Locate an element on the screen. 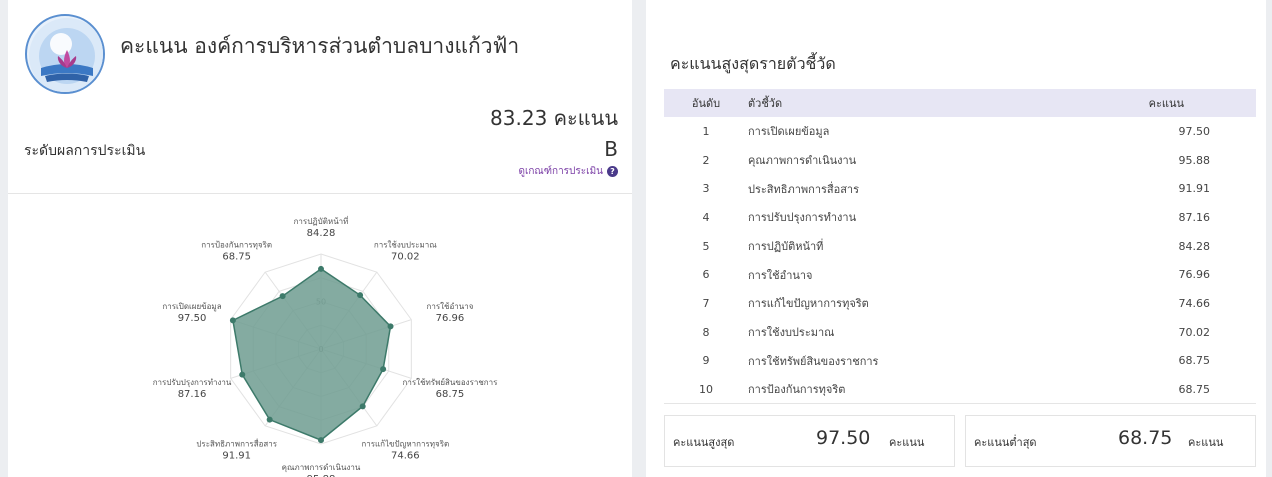  level-label: ระดับผลการประเมิน is located at coordinates (85, 151).